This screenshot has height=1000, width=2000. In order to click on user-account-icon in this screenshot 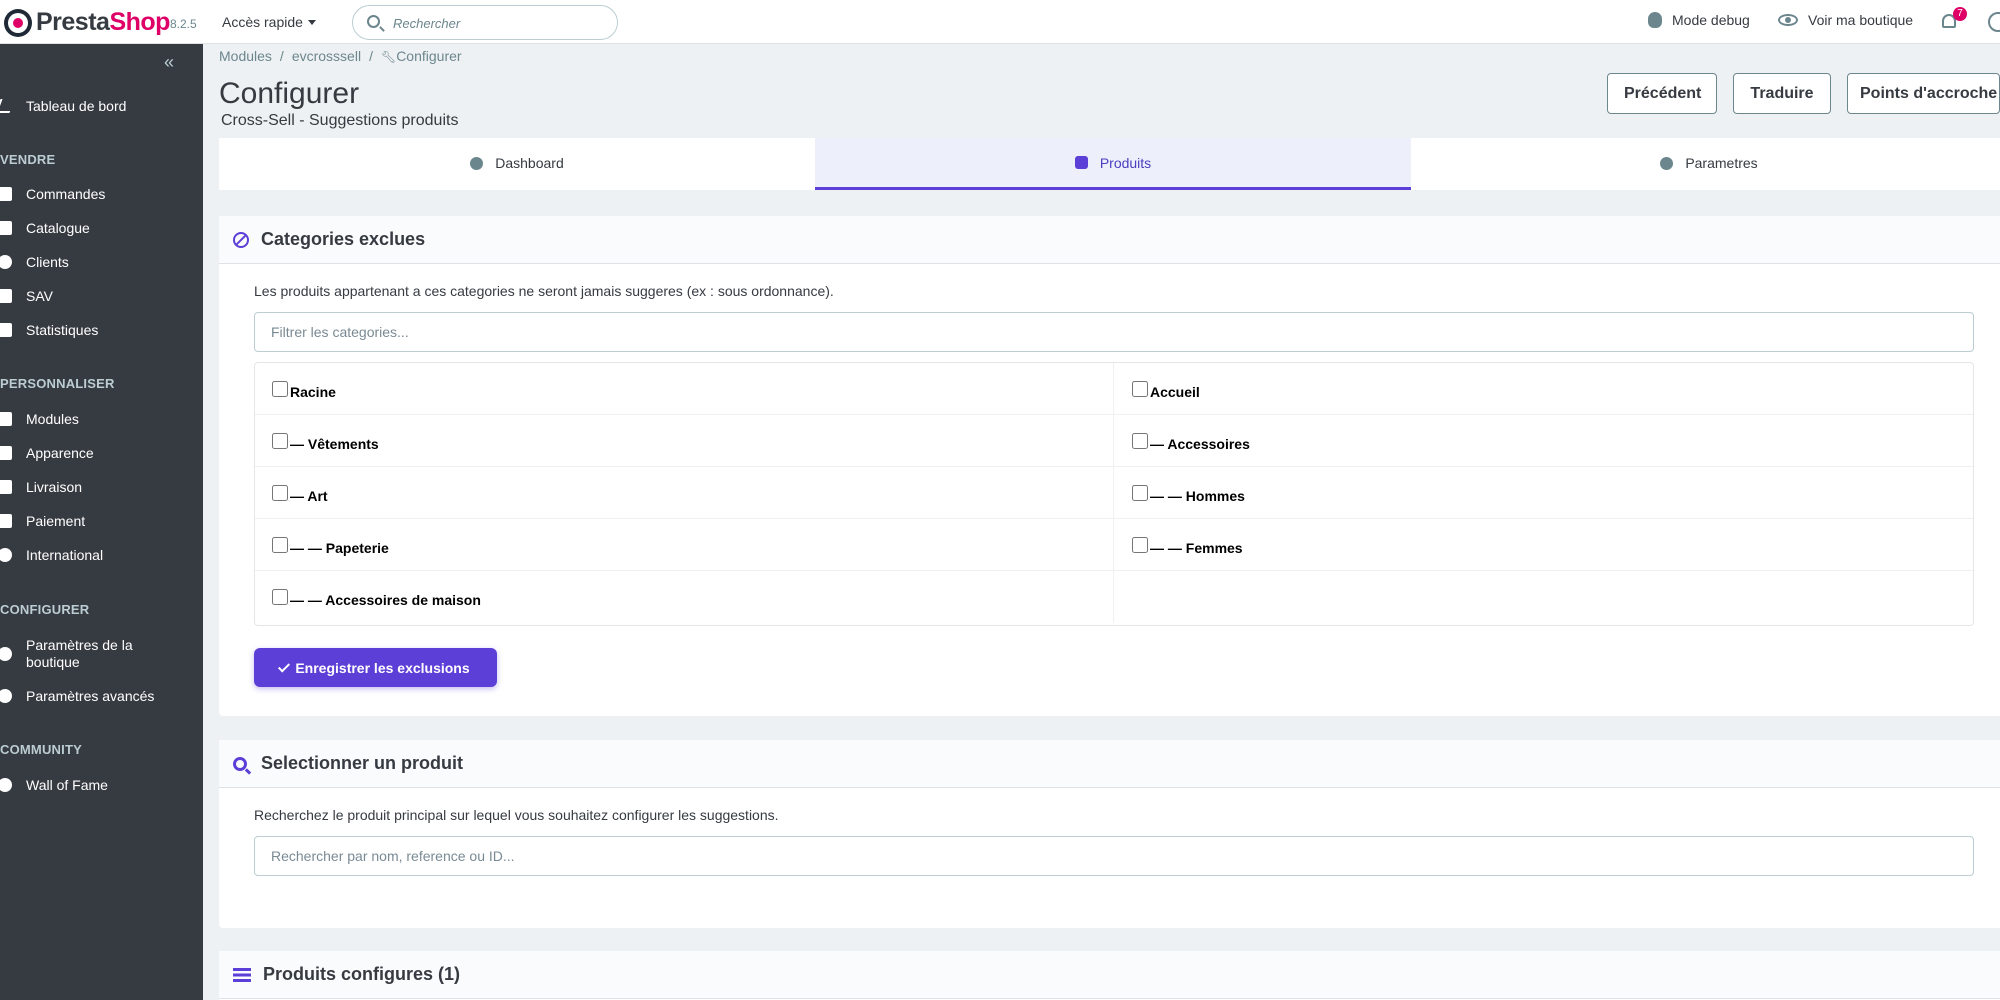, I will do `click(1994, 22)`.